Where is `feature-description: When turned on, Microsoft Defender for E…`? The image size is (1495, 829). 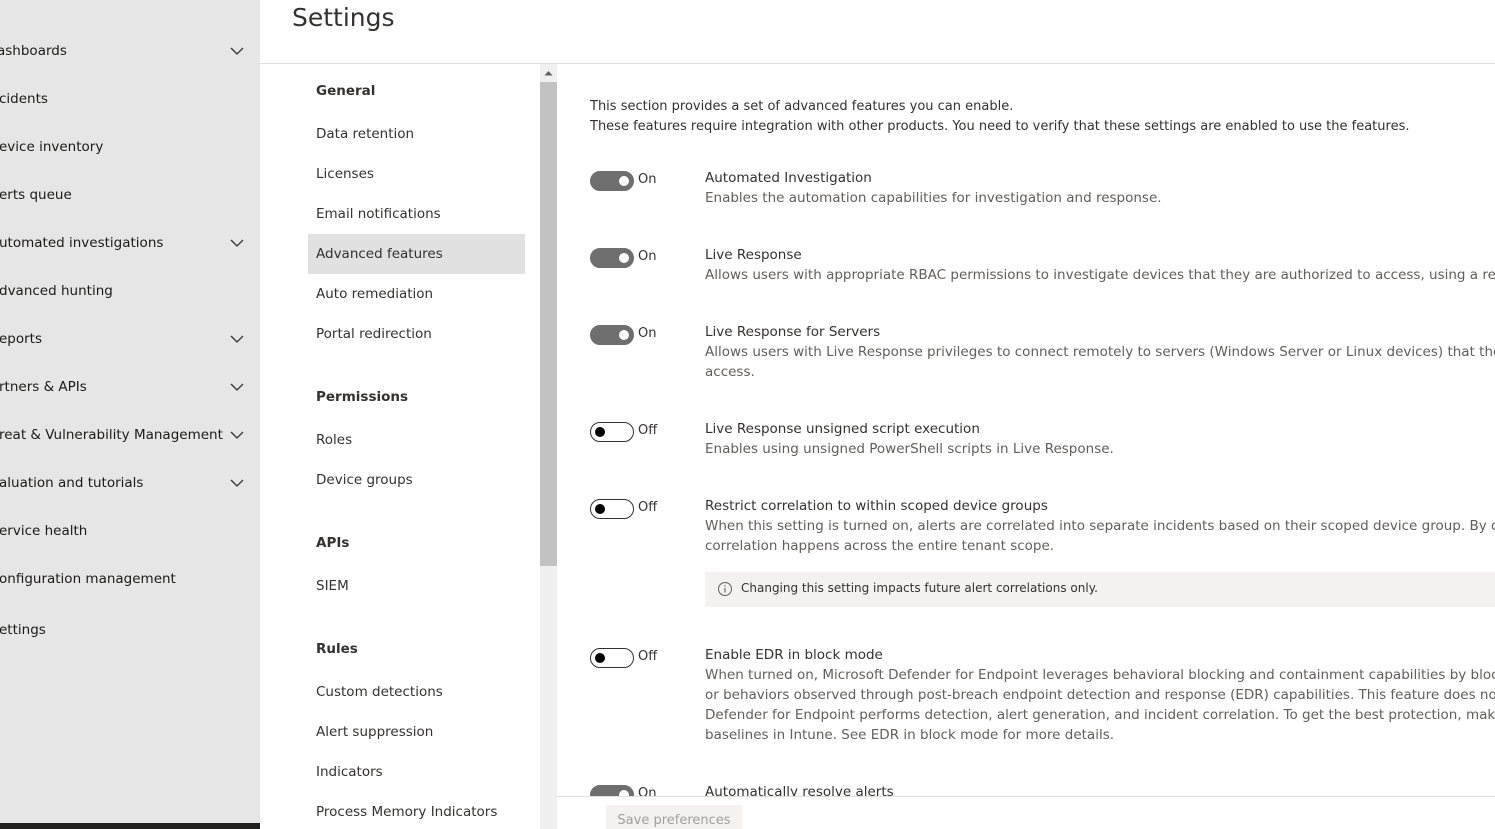 feature-description: When turned on, Microsoft Defender for E… is located at coordinates (1100, 705).